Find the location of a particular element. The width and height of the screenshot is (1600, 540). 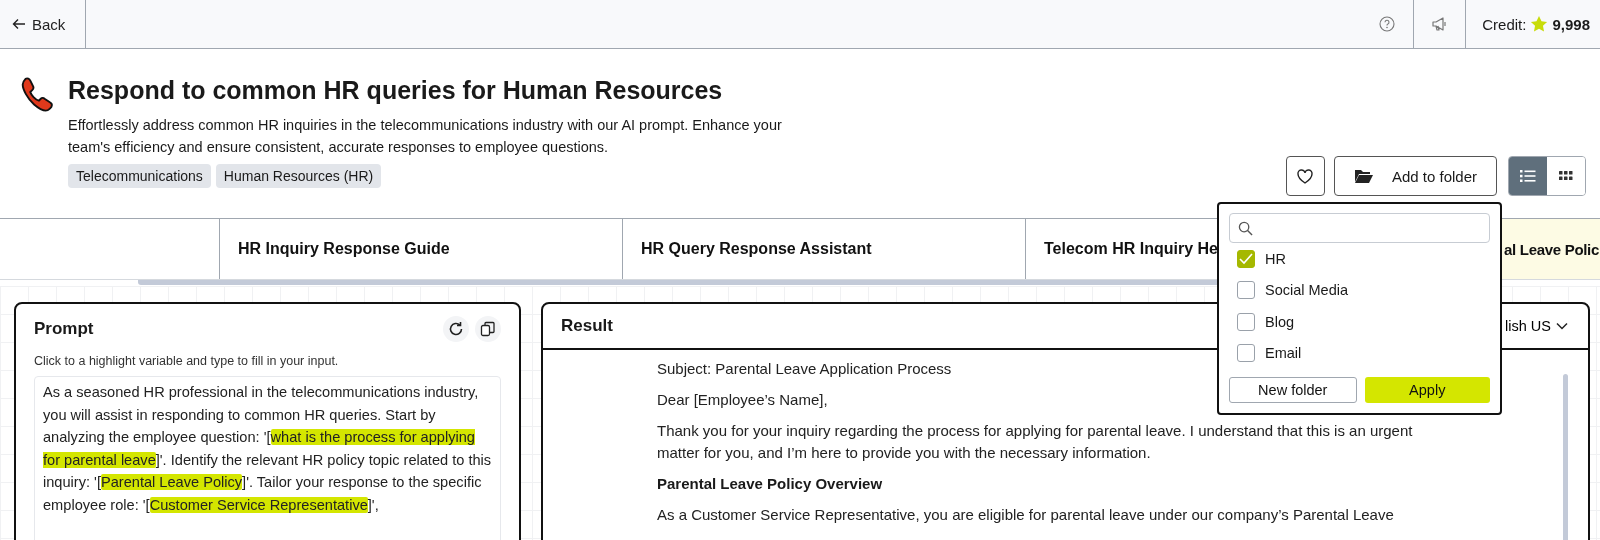

panel-title: Result is located at coordinates (587, 326).